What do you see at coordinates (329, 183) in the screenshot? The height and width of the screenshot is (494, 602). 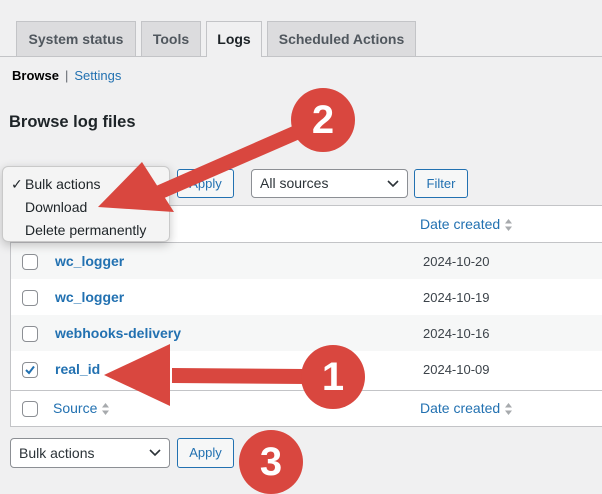 I see `source-filter-select: All sources` at bounding box center [329, 183].